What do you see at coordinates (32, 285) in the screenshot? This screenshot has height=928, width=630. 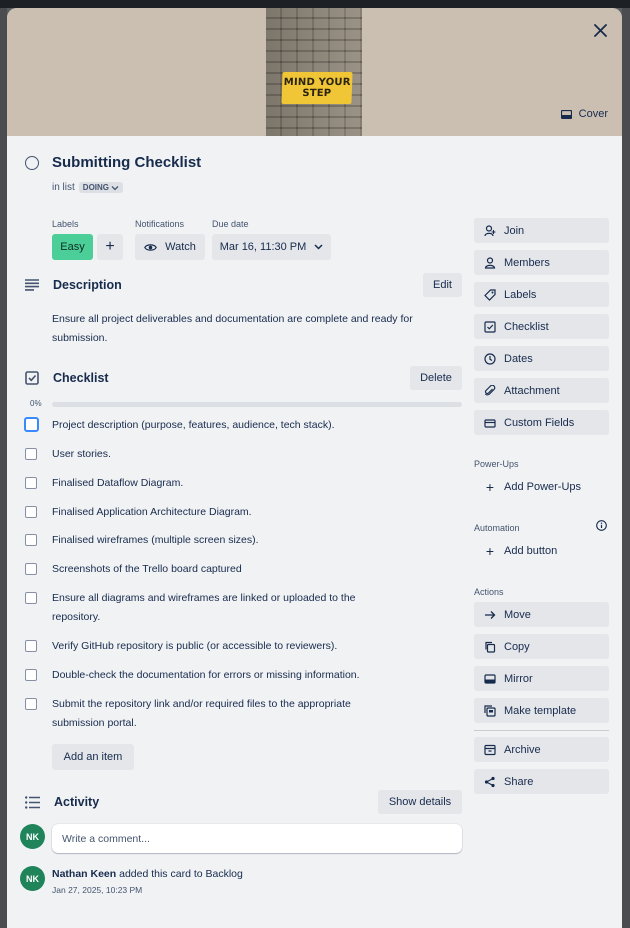 I see `description-icon` at bounding box center [32, 285].